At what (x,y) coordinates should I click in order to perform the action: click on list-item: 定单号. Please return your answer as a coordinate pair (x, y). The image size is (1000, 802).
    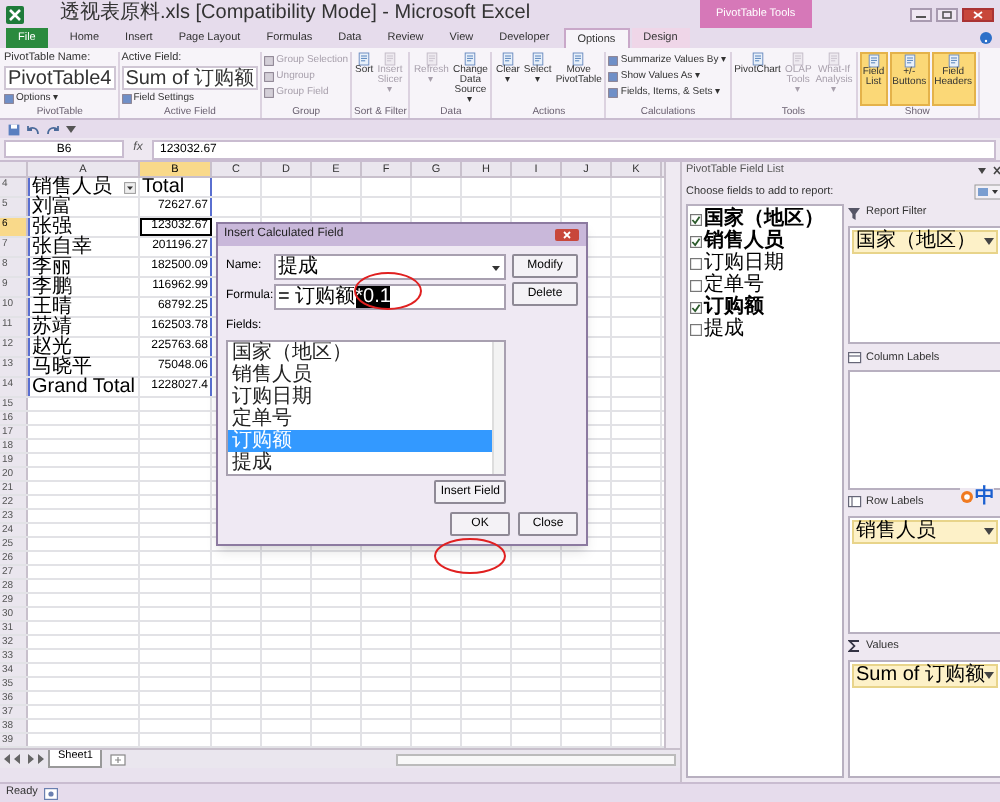
    Looking at the image, I should click on (360, 419).